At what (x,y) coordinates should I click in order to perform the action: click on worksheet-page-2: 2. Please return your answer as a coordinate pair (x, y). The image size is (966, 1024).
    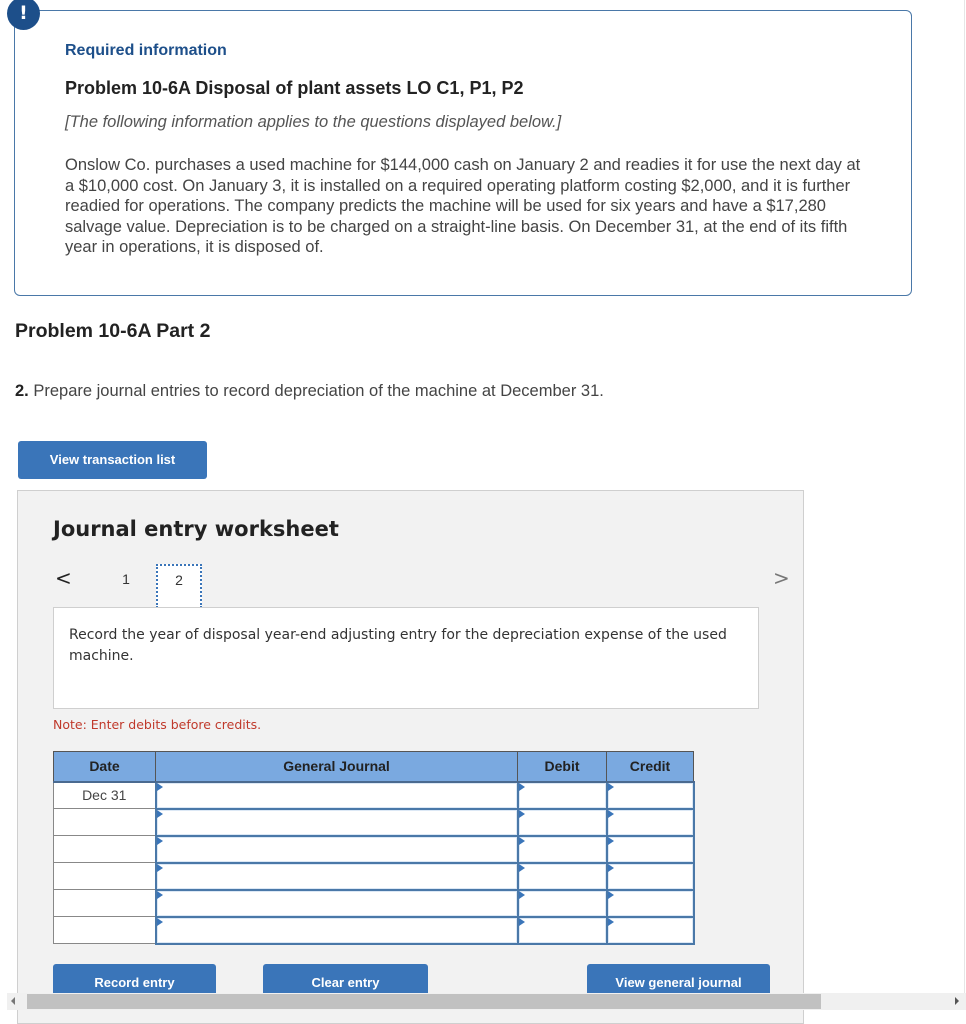
    Looking at the image, I should click on (179, 586).